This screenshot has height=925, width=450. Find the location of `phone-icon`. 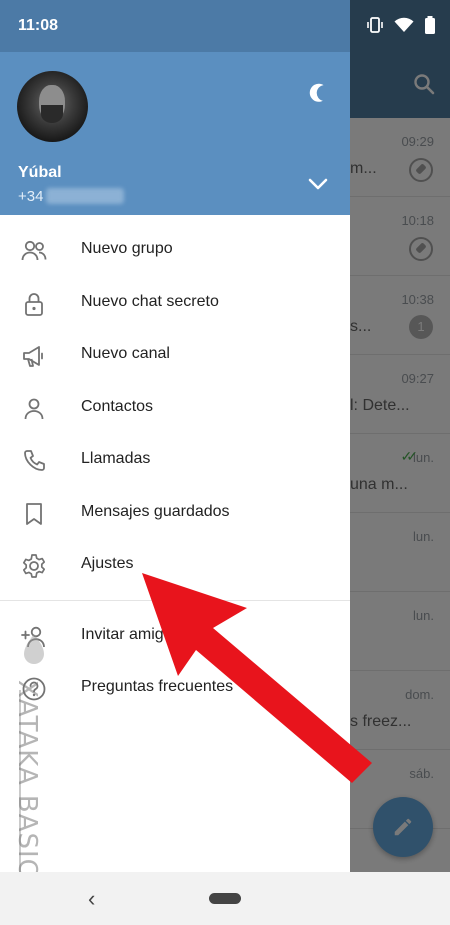

phone-icon is located at coordinates (34, 460).